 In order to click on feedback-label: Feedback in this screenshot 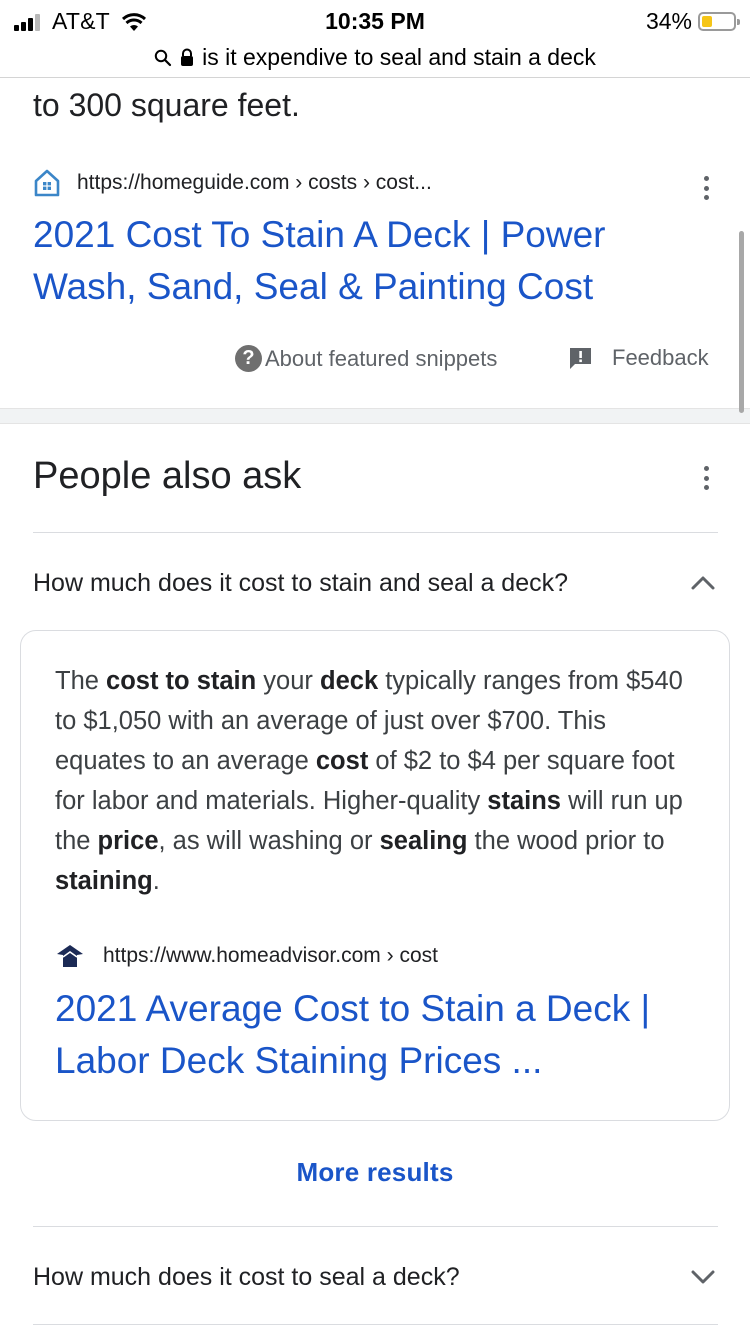, I will do `click(660, 357)`.